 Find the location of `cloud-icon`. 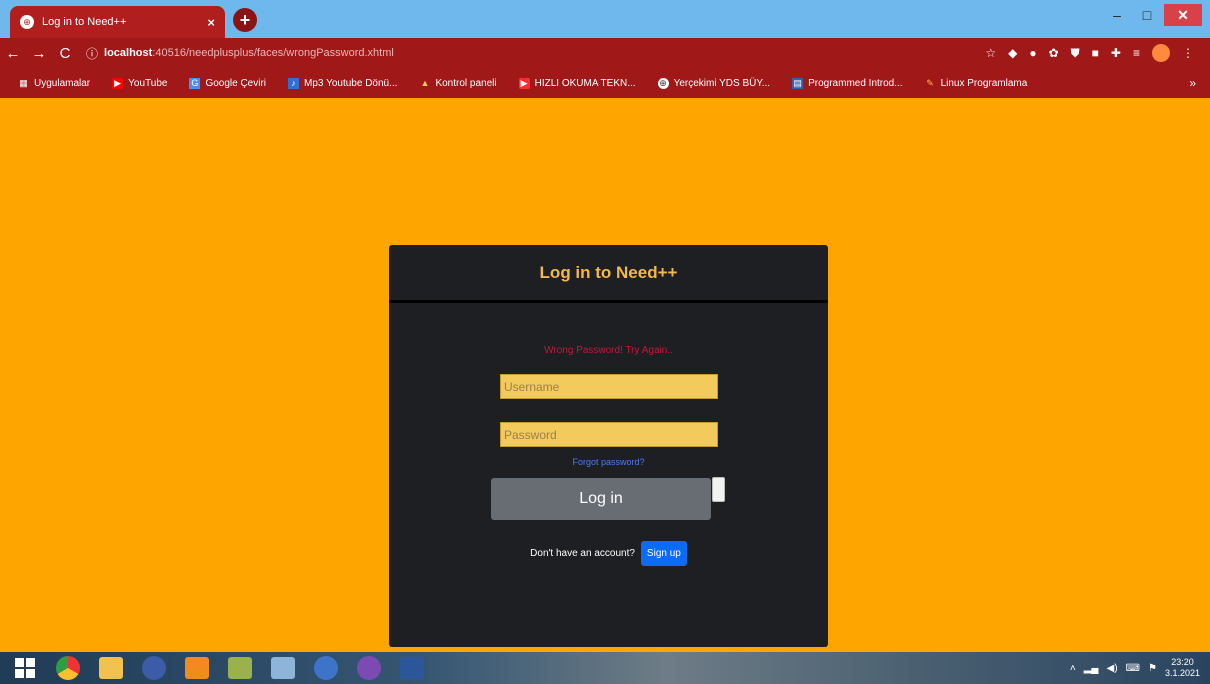

cloud-icon is located at coordinates (326, 668).